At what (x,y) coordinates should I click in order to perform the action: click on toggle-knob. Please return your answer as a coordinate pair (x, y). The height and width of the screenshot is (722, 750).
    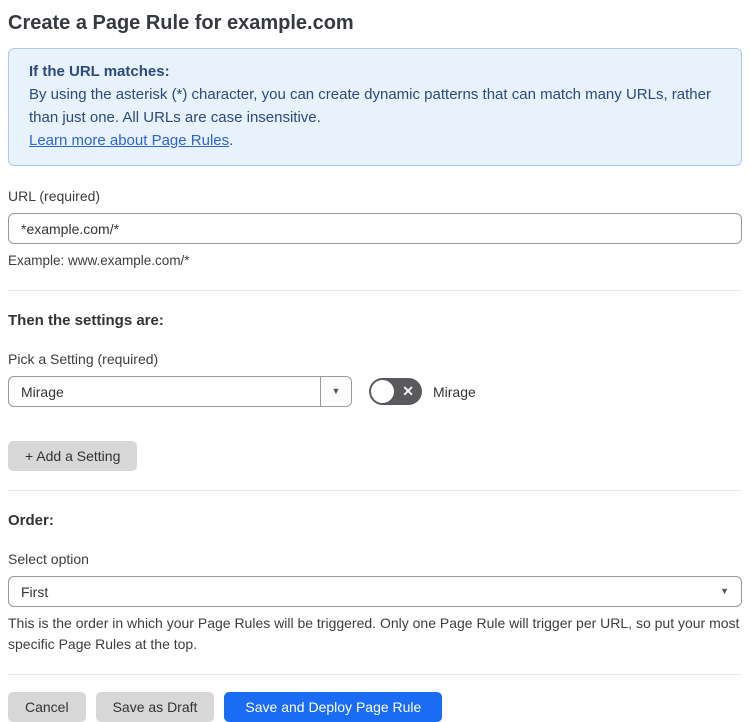
    Looking at the image, I should click on (382, 391).